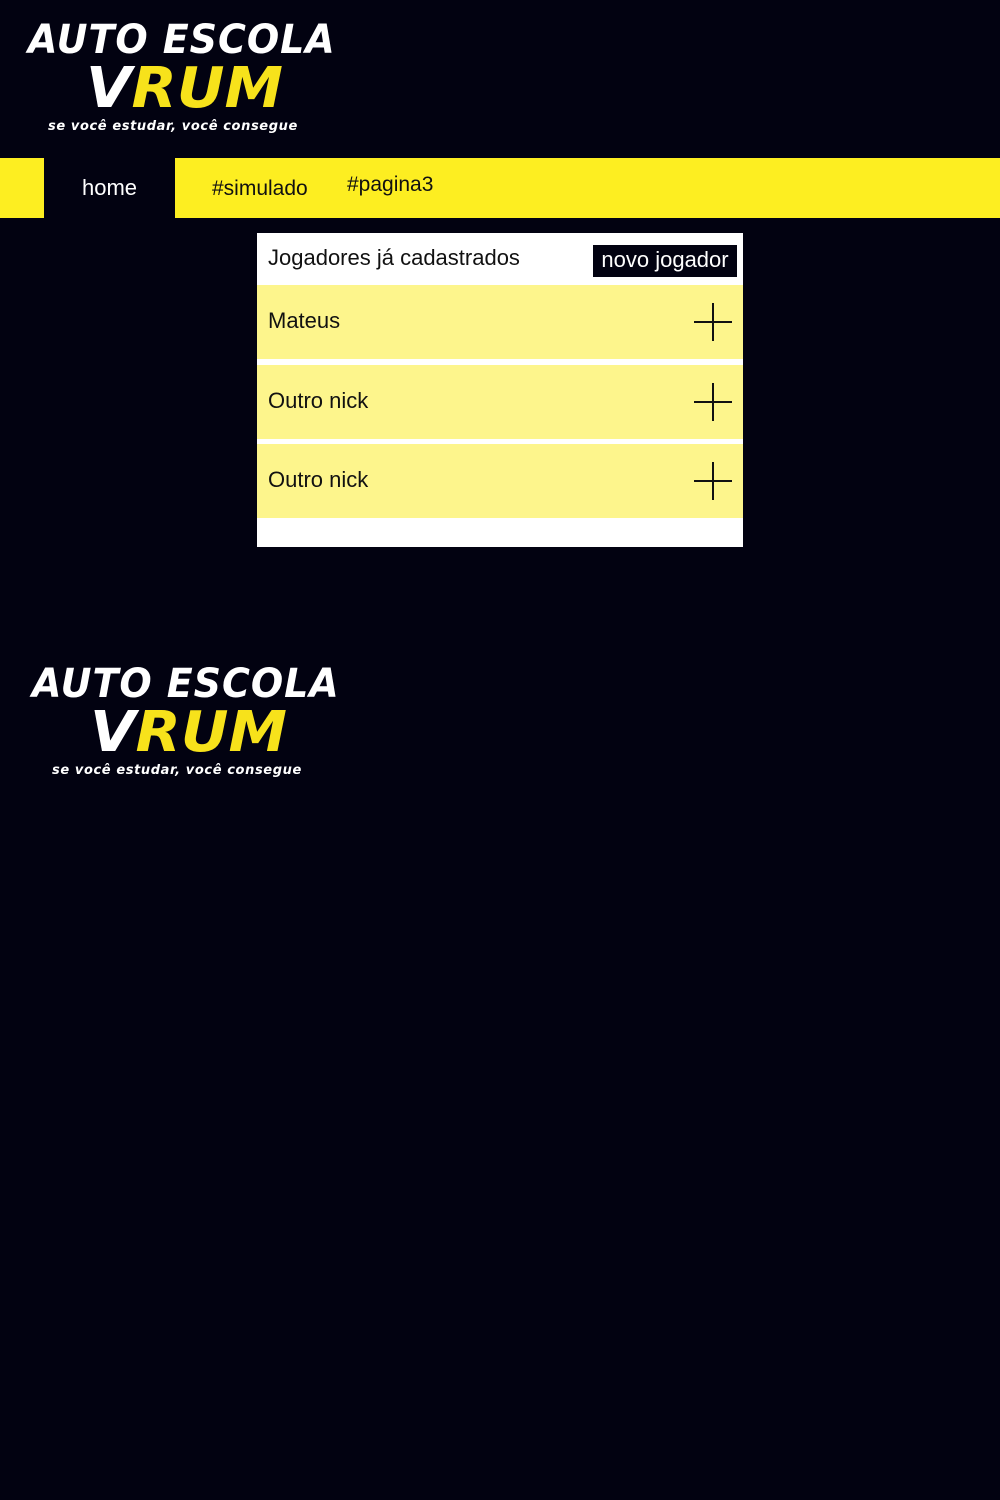 The width and height of the screenshot is (1000, 1500). What do you see at coordinates (500, 322) in the screenshot?
I see `player-row: Mateus` at bounding box center [500, 322].